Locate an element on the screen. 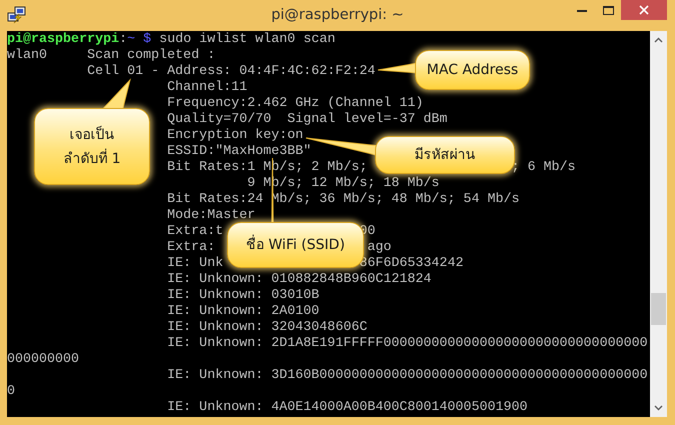 This screenshot has height=425, width=675. prompt-path: ~ is located at coordinates (131, 39).